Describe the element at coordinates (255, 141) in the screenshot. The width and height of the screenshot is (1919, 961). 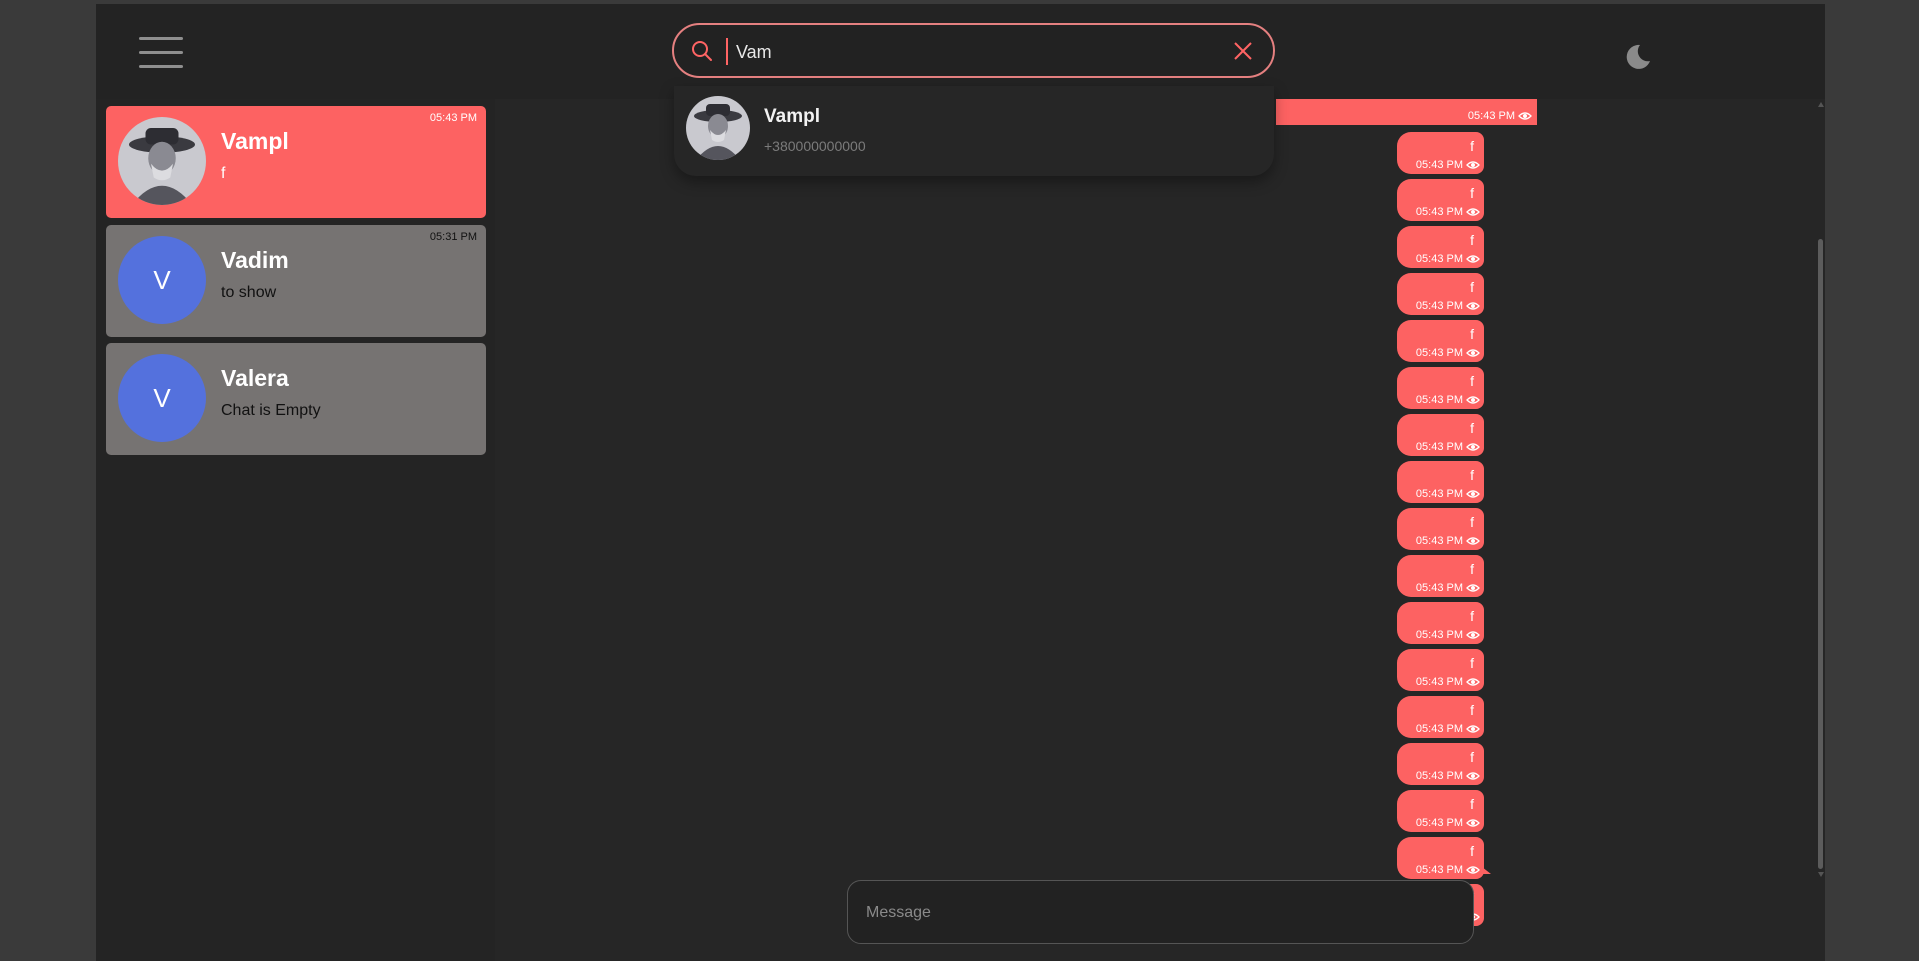
I see `chat-name: Vampl` at that location.